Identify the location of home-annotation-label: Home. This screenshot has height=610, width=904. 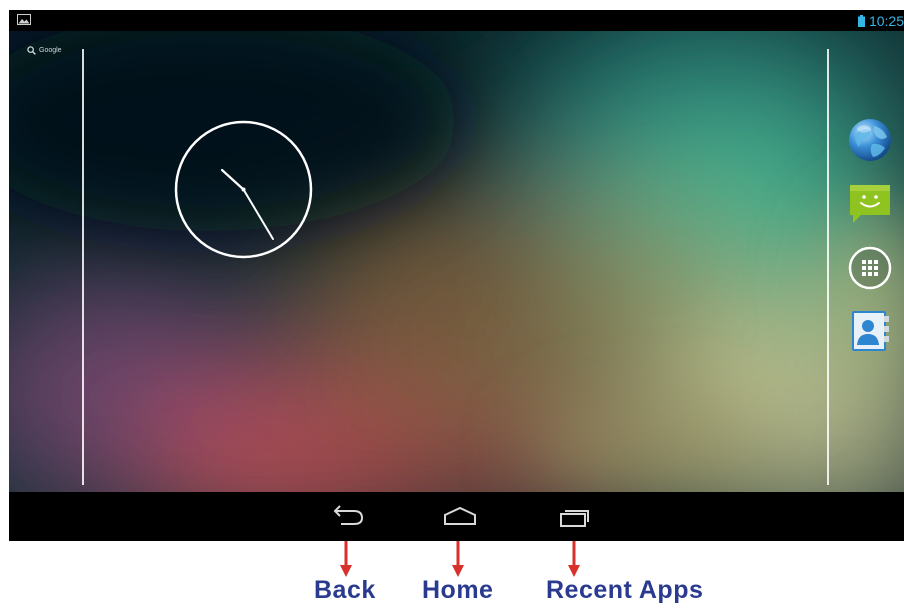
(458, 590).